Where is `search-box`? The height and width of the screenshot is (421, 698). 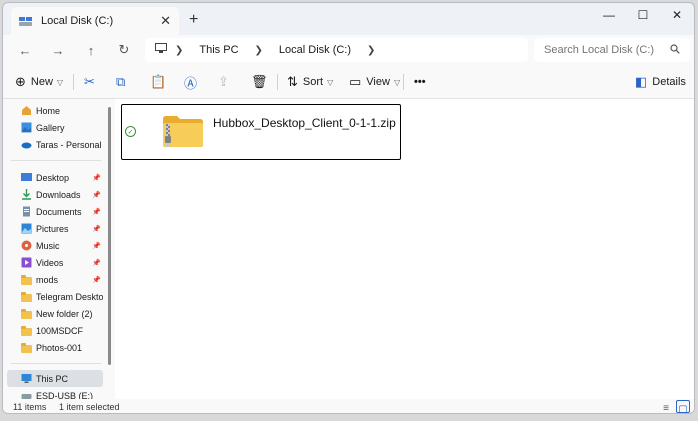
search-box is located at coordinates (612, 50).